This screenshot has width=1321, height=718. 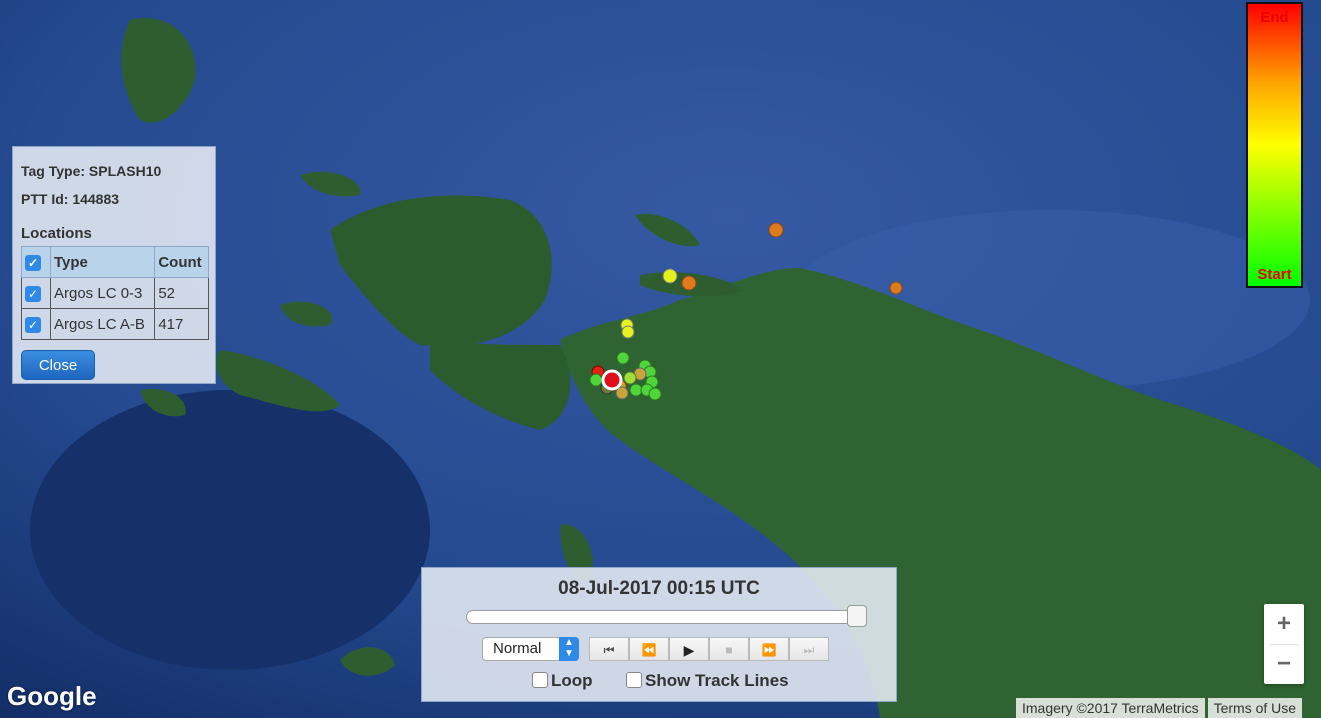 I want to click on stop-button: ■, so click(x=729, y=649).